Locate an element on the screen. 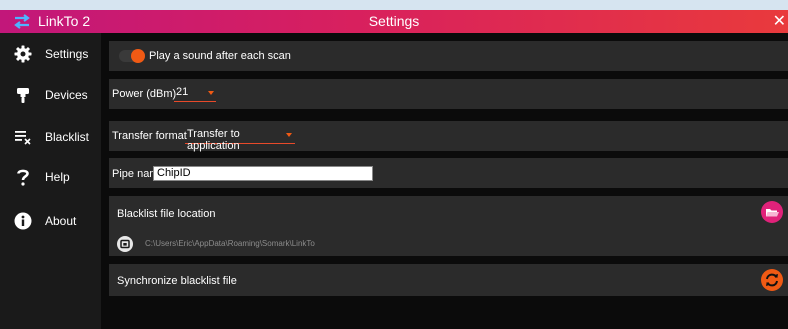 Image resolution: width=788 pixels, height=329 pixels. title-bar: LinkTo 2 Settings ✕ is located at coordinates (394, 21).